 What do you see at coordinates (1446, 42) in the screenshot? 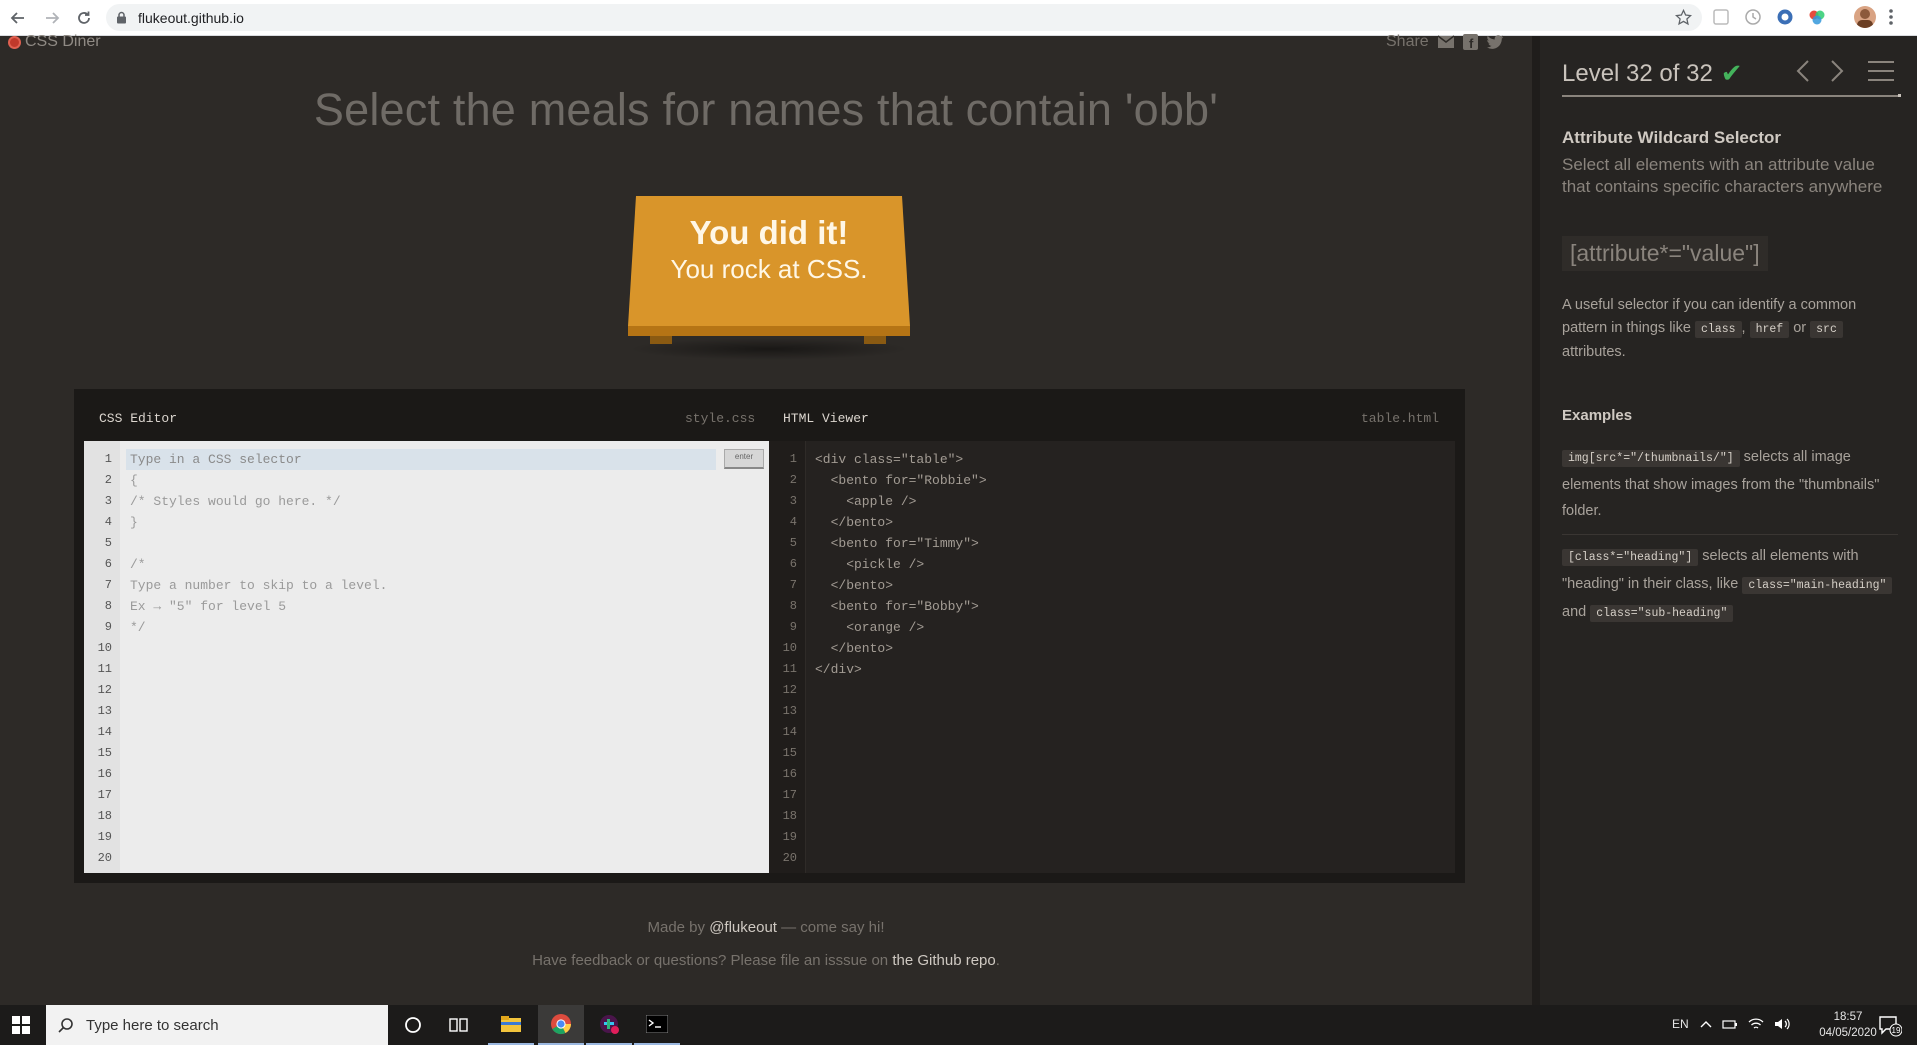
I see `email-icon` at bounding box center [1446, 42].